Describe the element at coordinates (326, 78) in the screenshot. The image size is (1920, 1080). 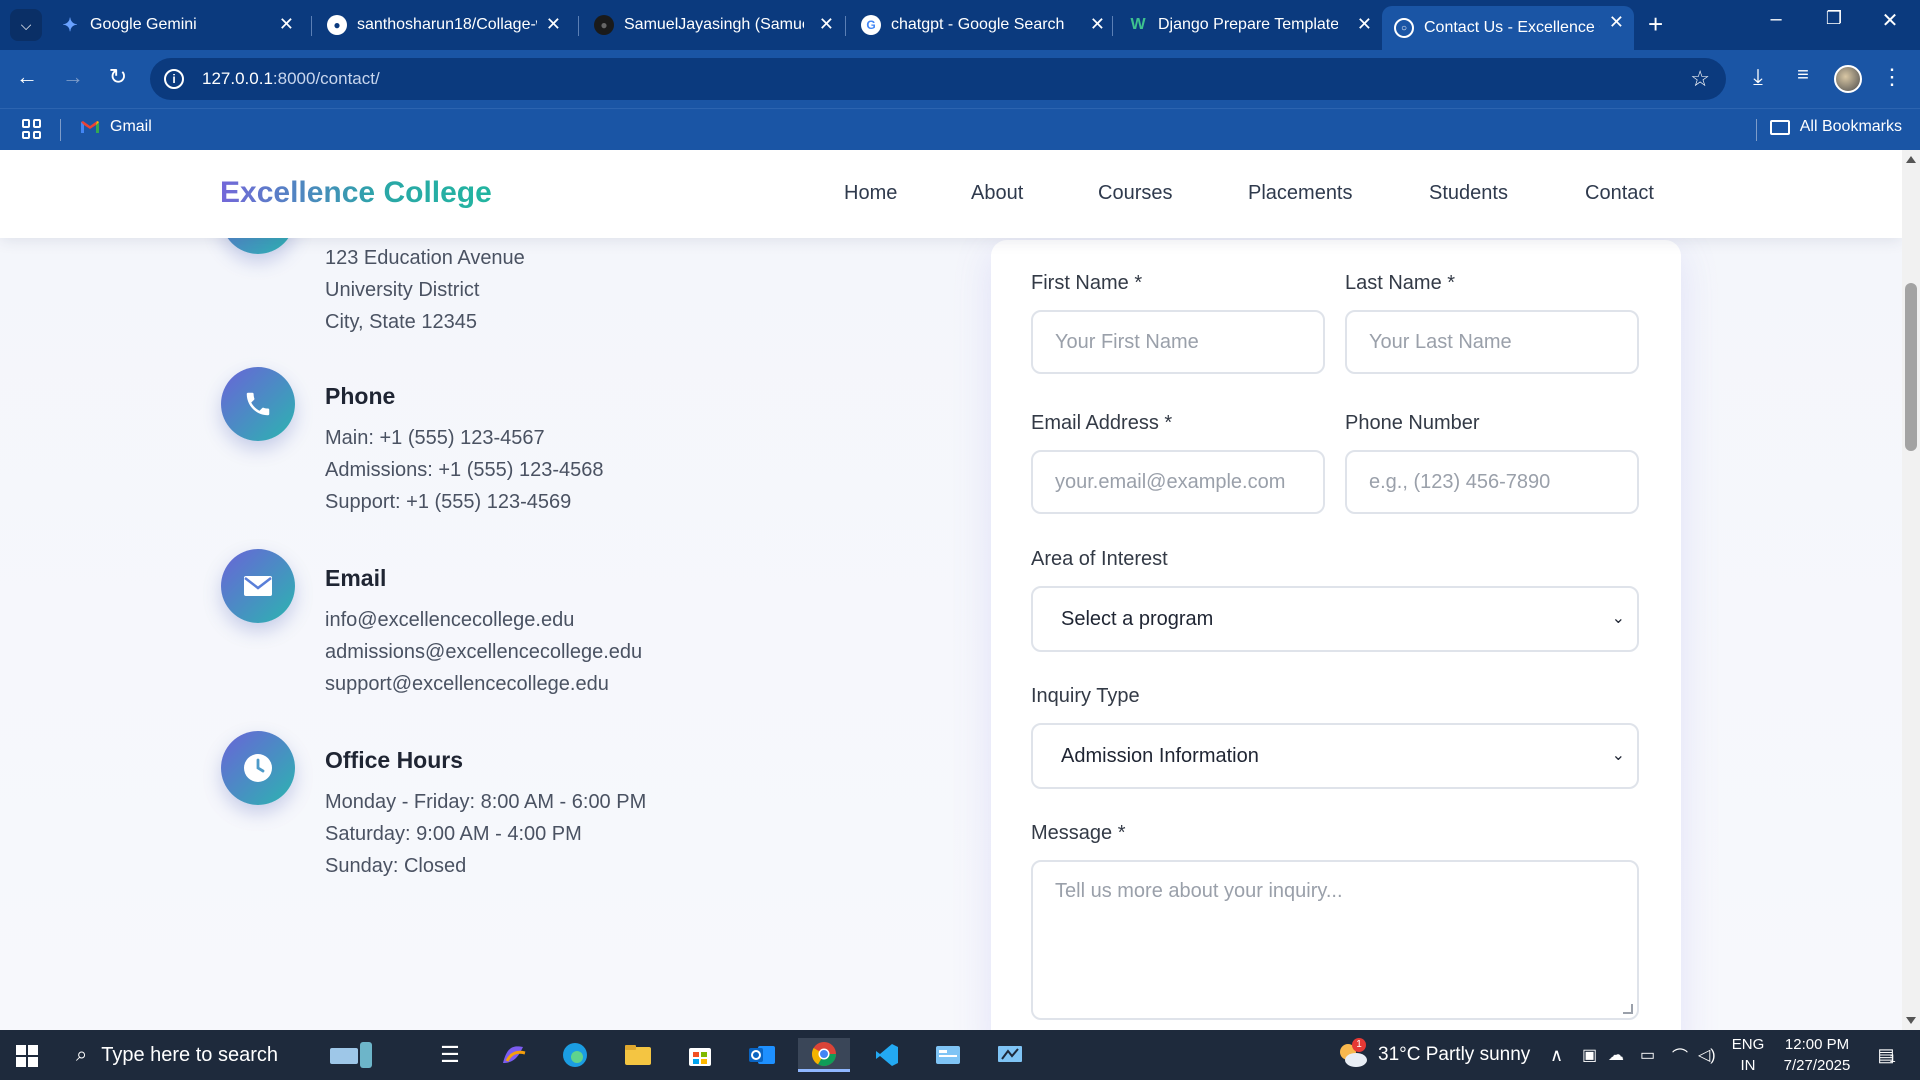
I see `url-path: :8000/contact/` at that location.